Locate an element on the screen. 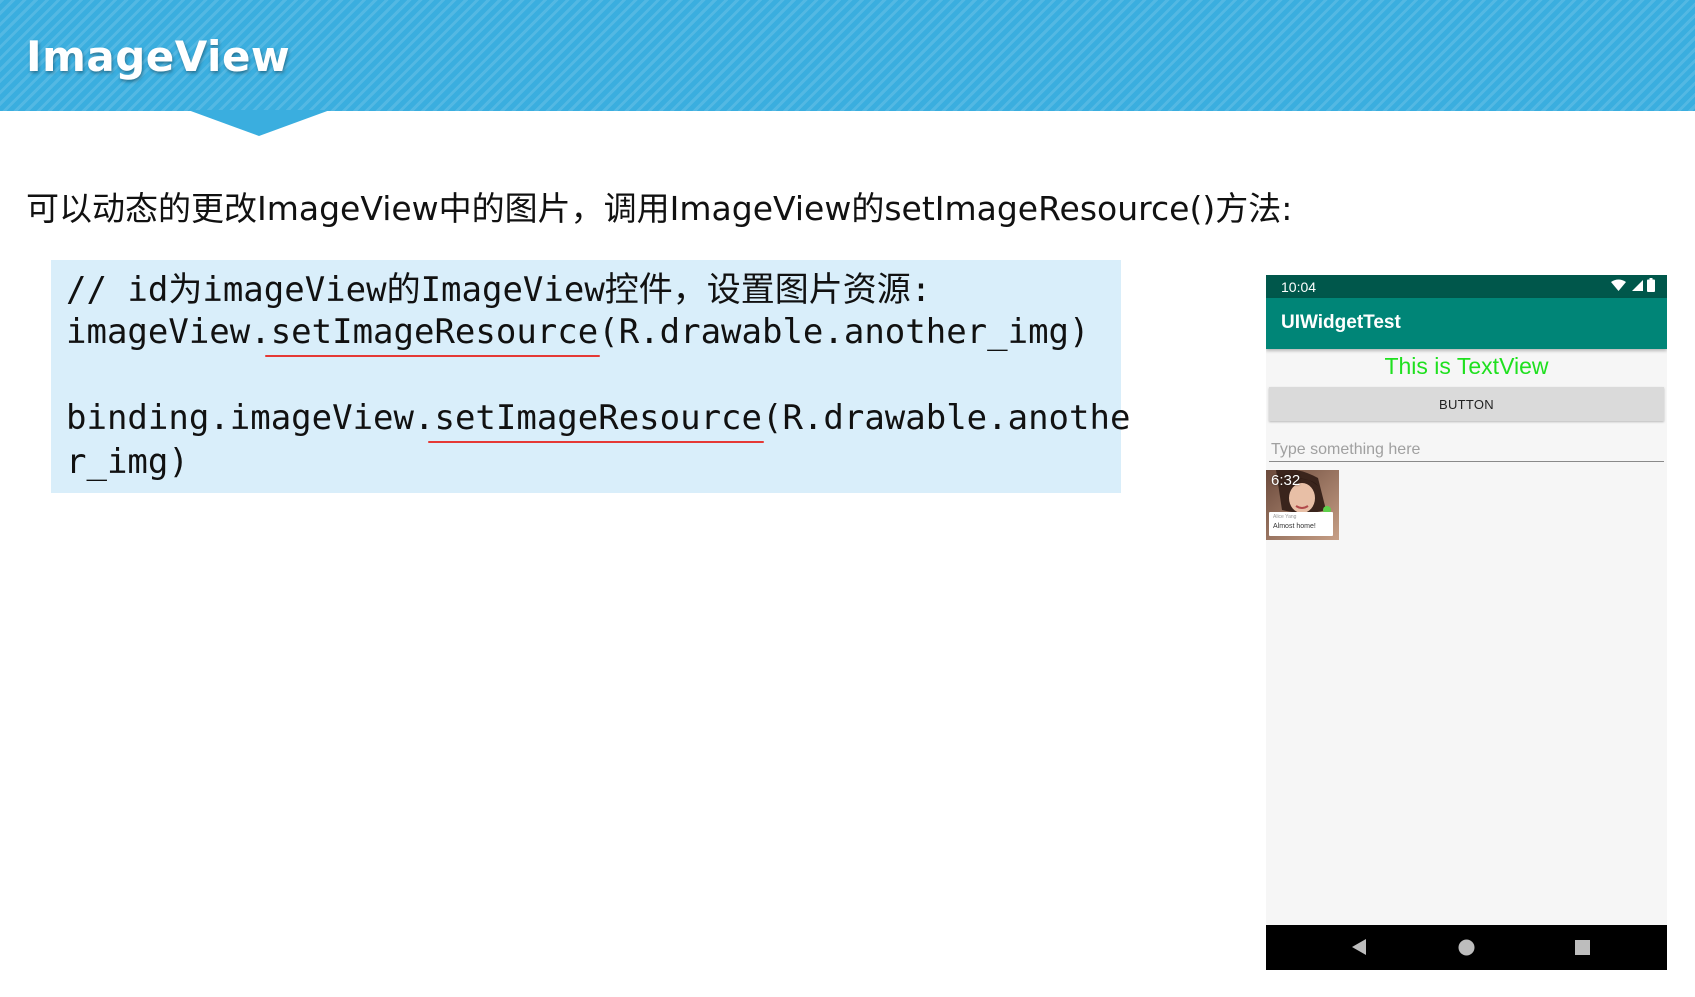 Image resolution: width=1695 pixels, height=997 pixels. code-line3-prefix: binding.imageView. is located at coordinates (250, 418).